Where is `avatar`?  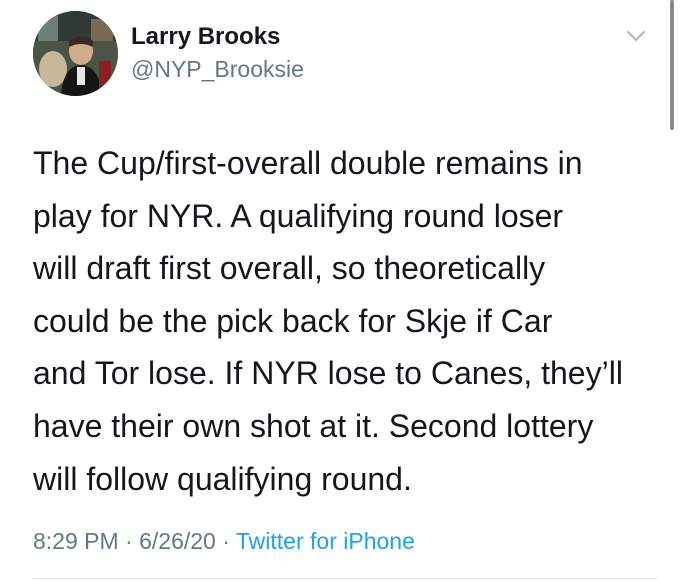
avatar is located at coordinates (75, 53).